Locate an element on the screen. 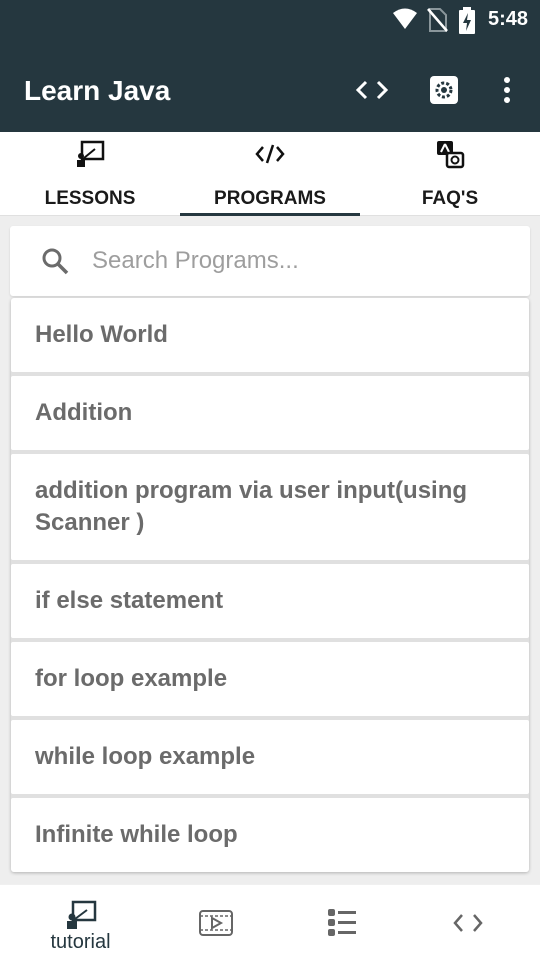 Image resolution: width=540 pixels, height=960 pixels. nav-tutorial-label: tutorial is located at coordinates (80, 942).